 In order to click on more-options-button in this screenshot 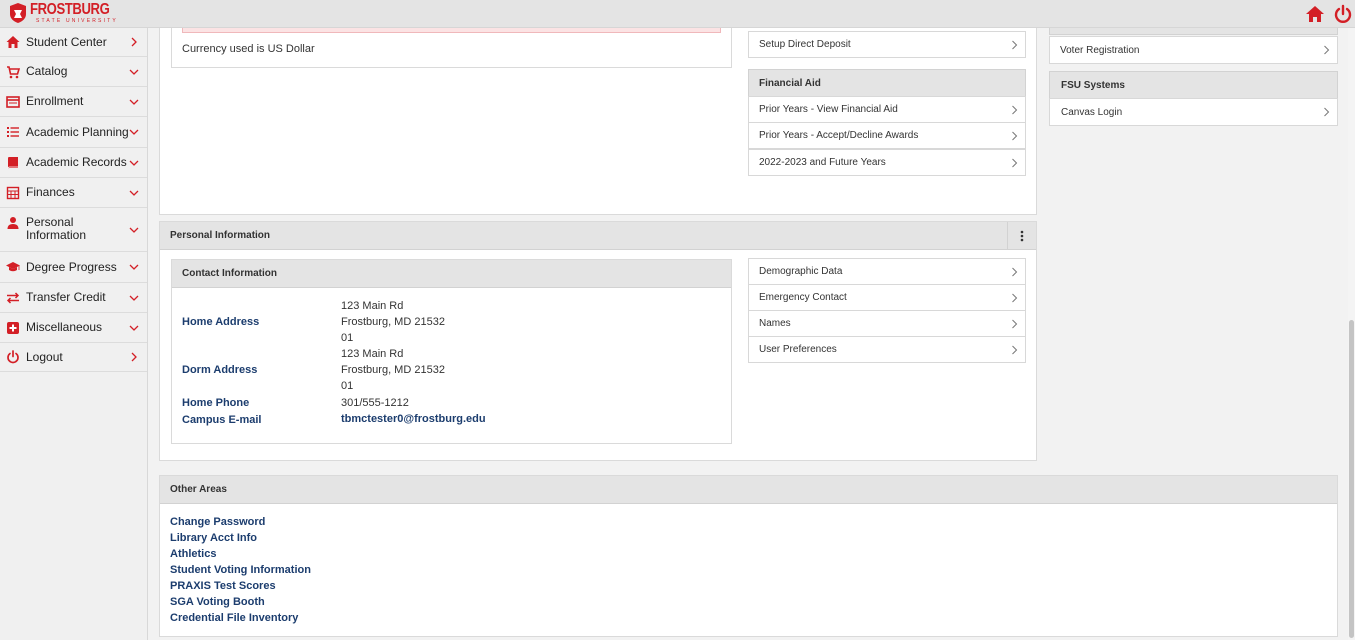, I will do `click(1021, 236)`.